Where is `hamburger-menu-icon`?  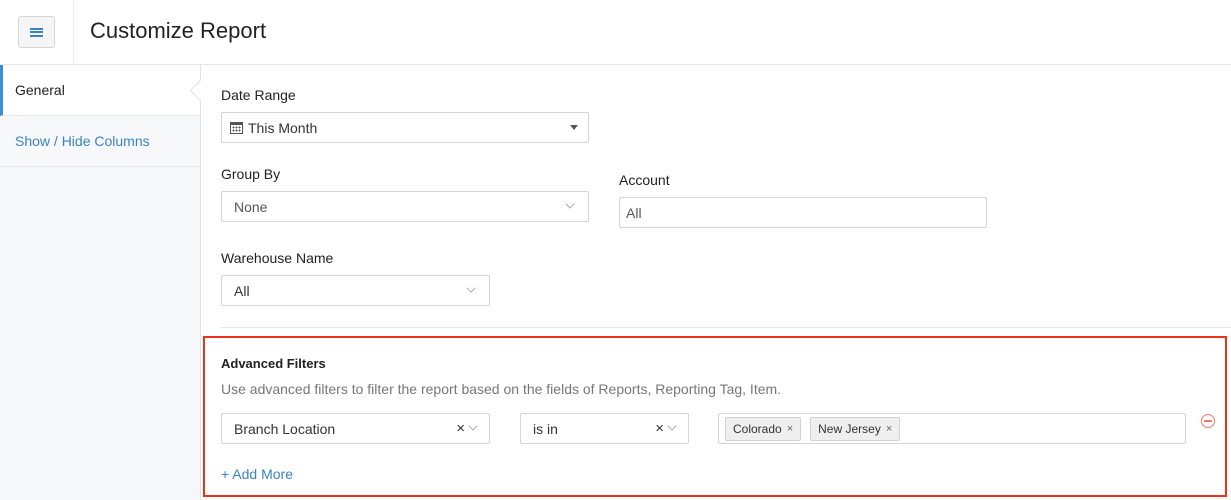 hamburger-menu-icon is located at coordinates (36, 32).